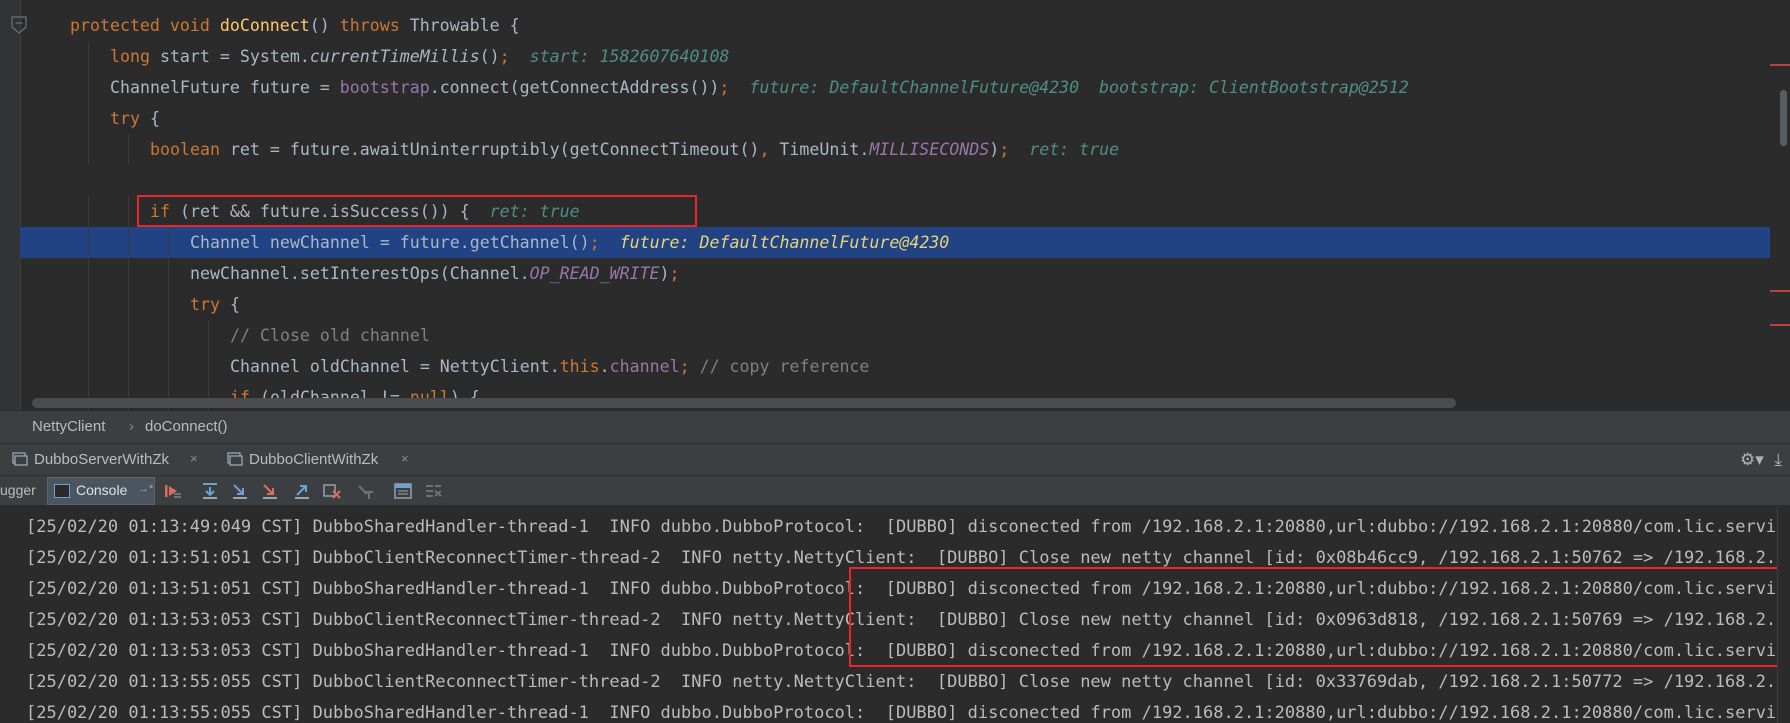 This screenshot has width=1790, height=723. What do you see at coordinates (594, 273) in the screenshot?
I see `code-token: OP_READ_WRITE` at bounding box center [594, 273].